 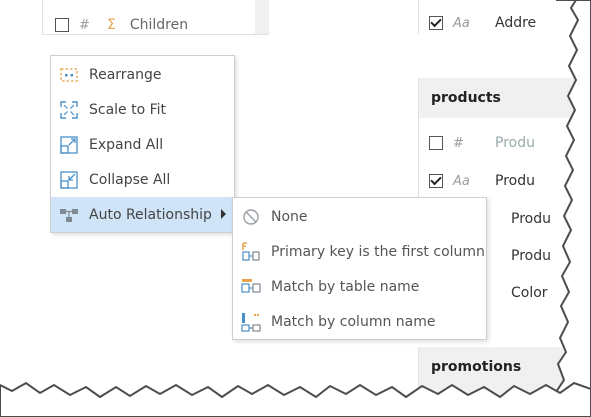 I want to click on collapse-all-icon, so click(x=69, y=180).